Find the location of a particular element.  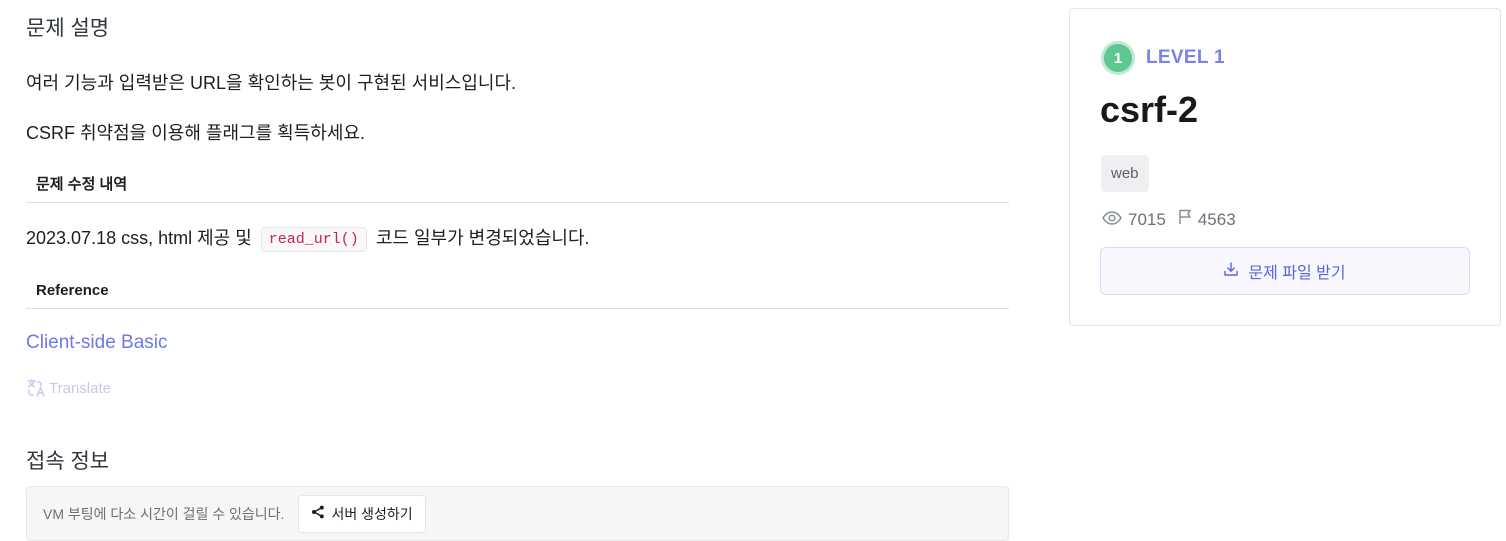

translate-button: Translate is located at coordinates (68, 388).